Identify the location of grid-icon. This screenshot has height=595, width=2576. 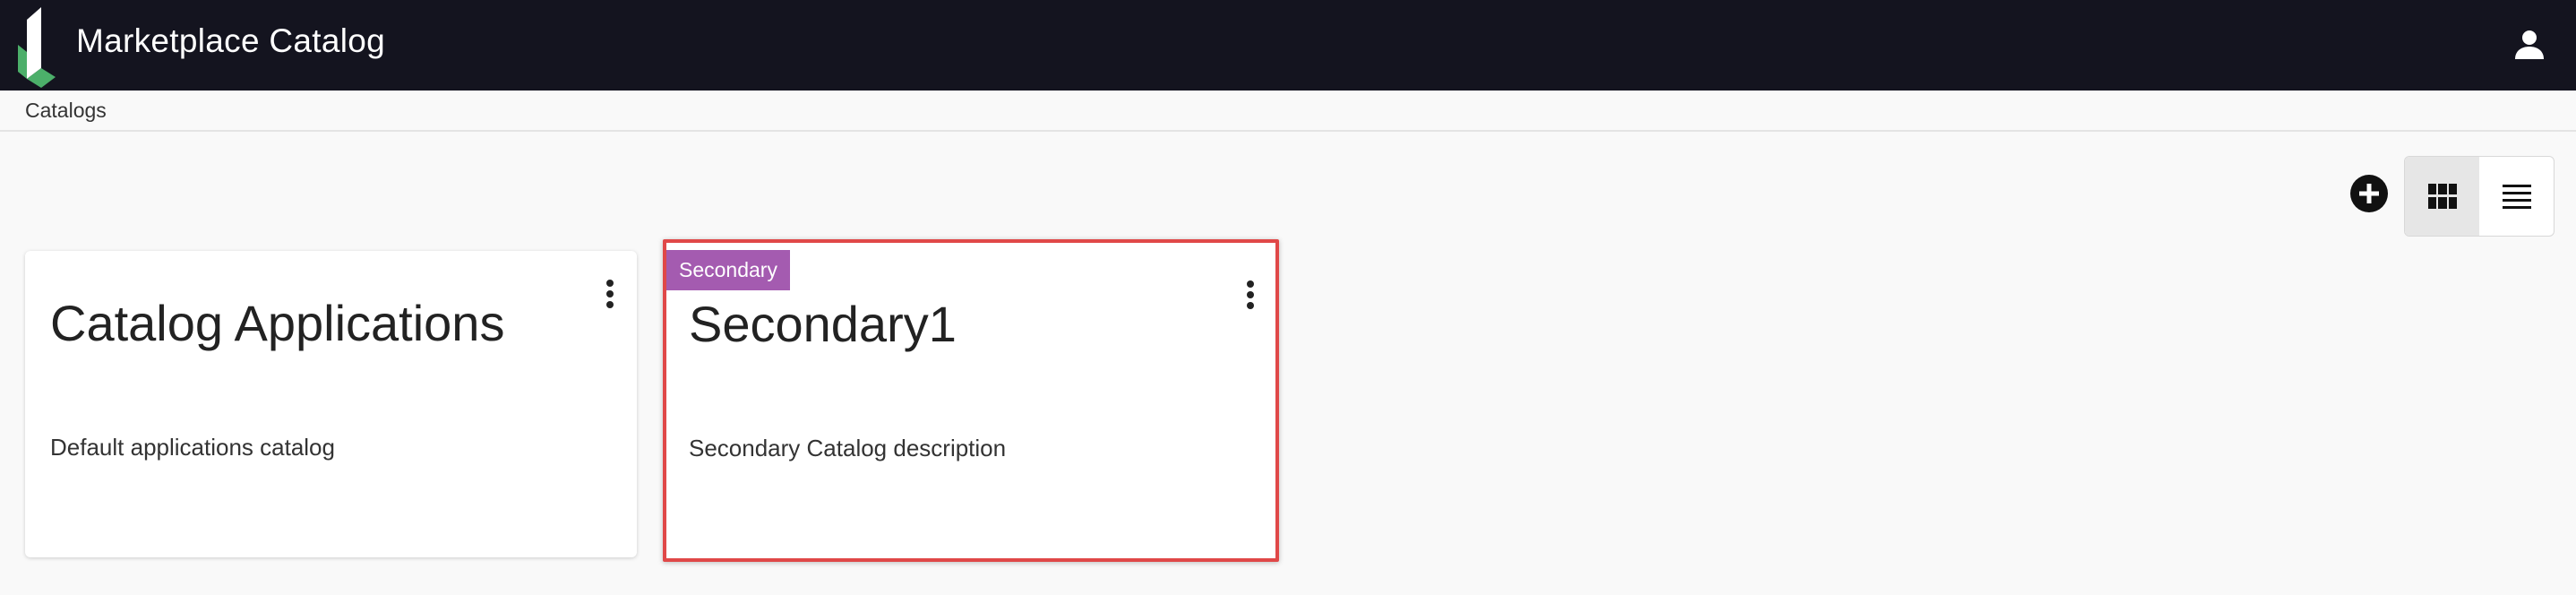
(2442, 196).